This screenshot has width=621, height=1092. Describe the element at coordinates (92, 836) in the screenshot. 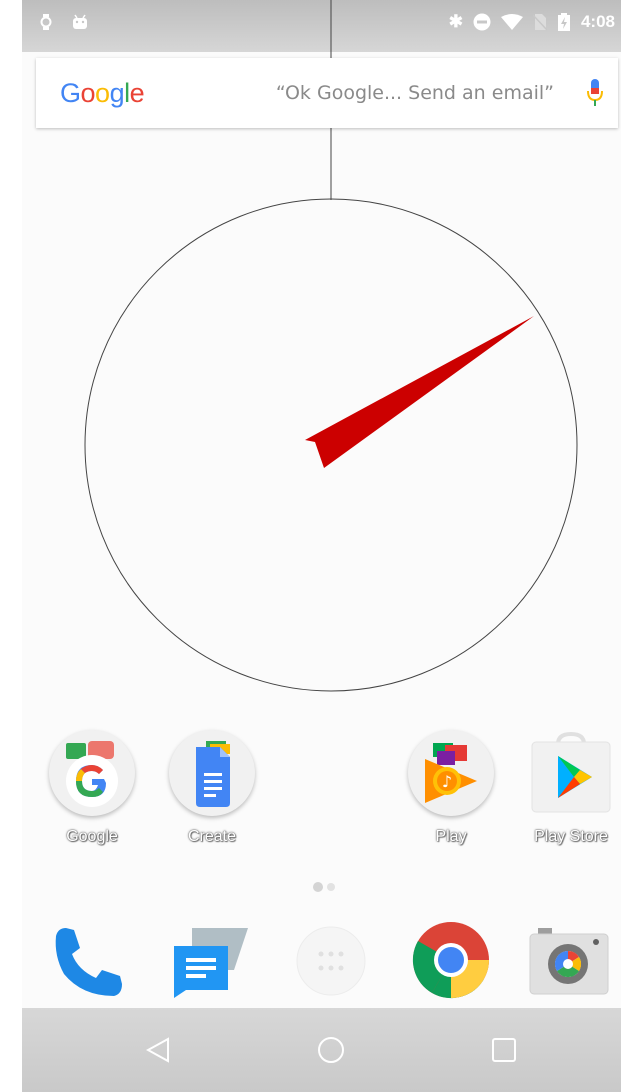

I see `app-label: Google` at that location.